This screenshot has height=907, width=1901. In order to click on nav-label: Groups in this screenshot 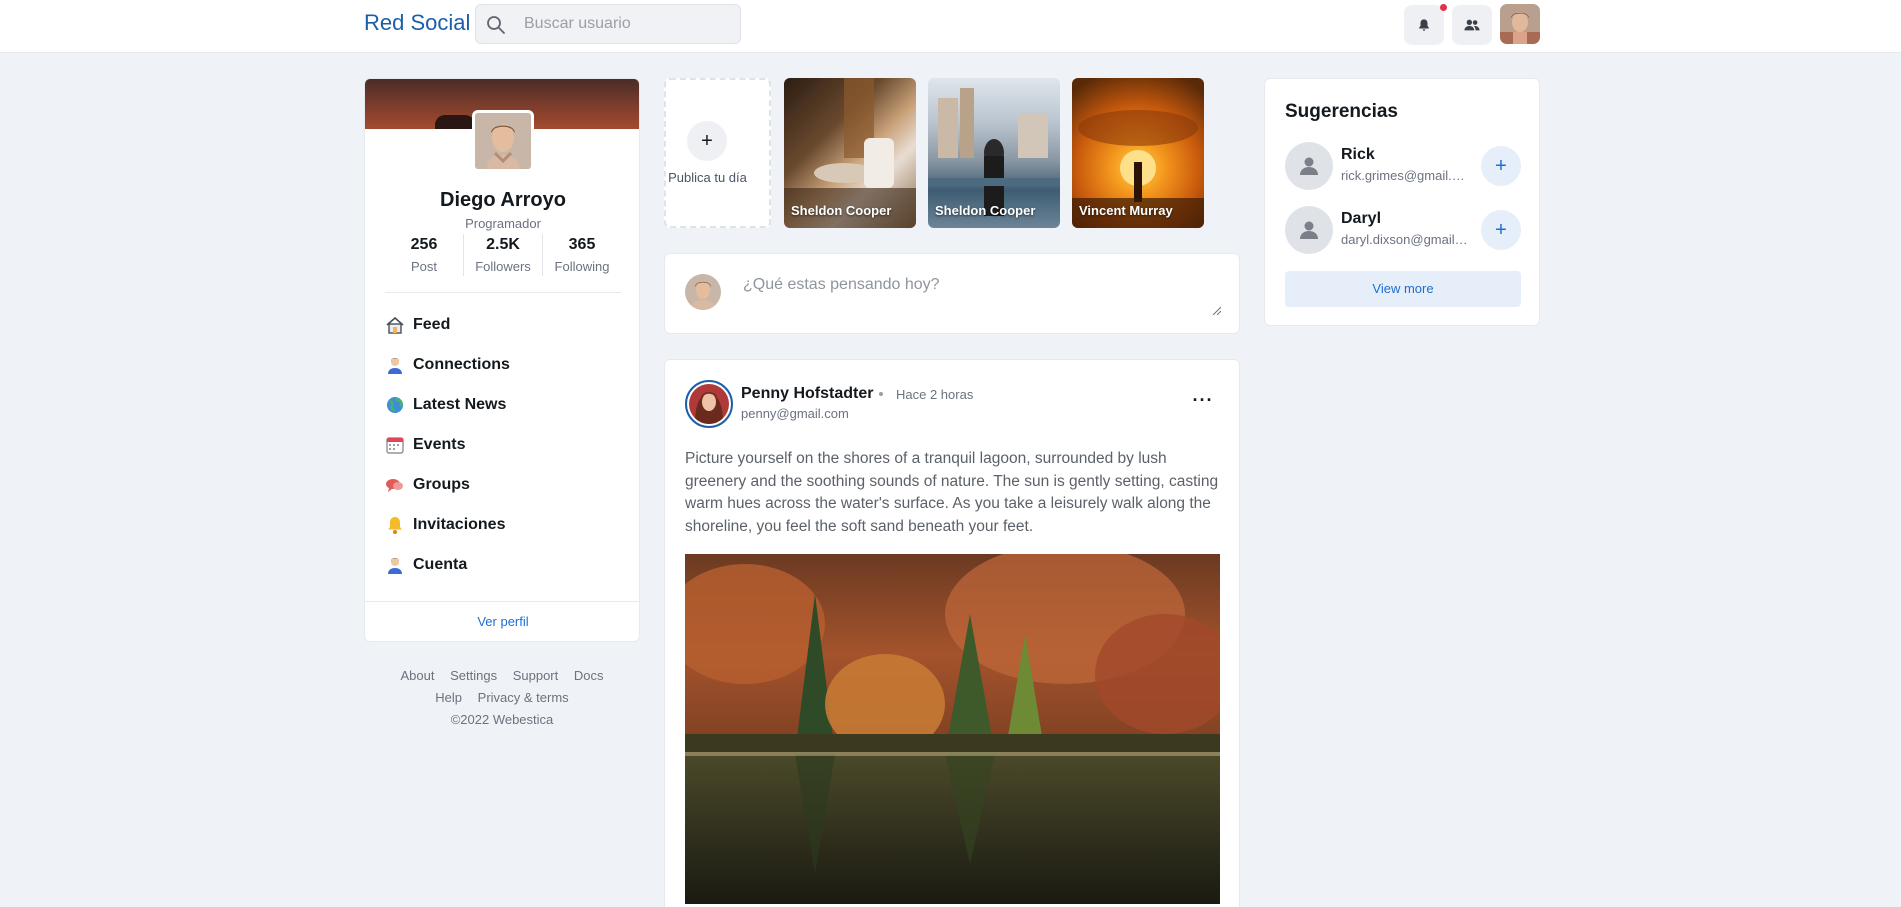, I will do `click(441, 484)`.